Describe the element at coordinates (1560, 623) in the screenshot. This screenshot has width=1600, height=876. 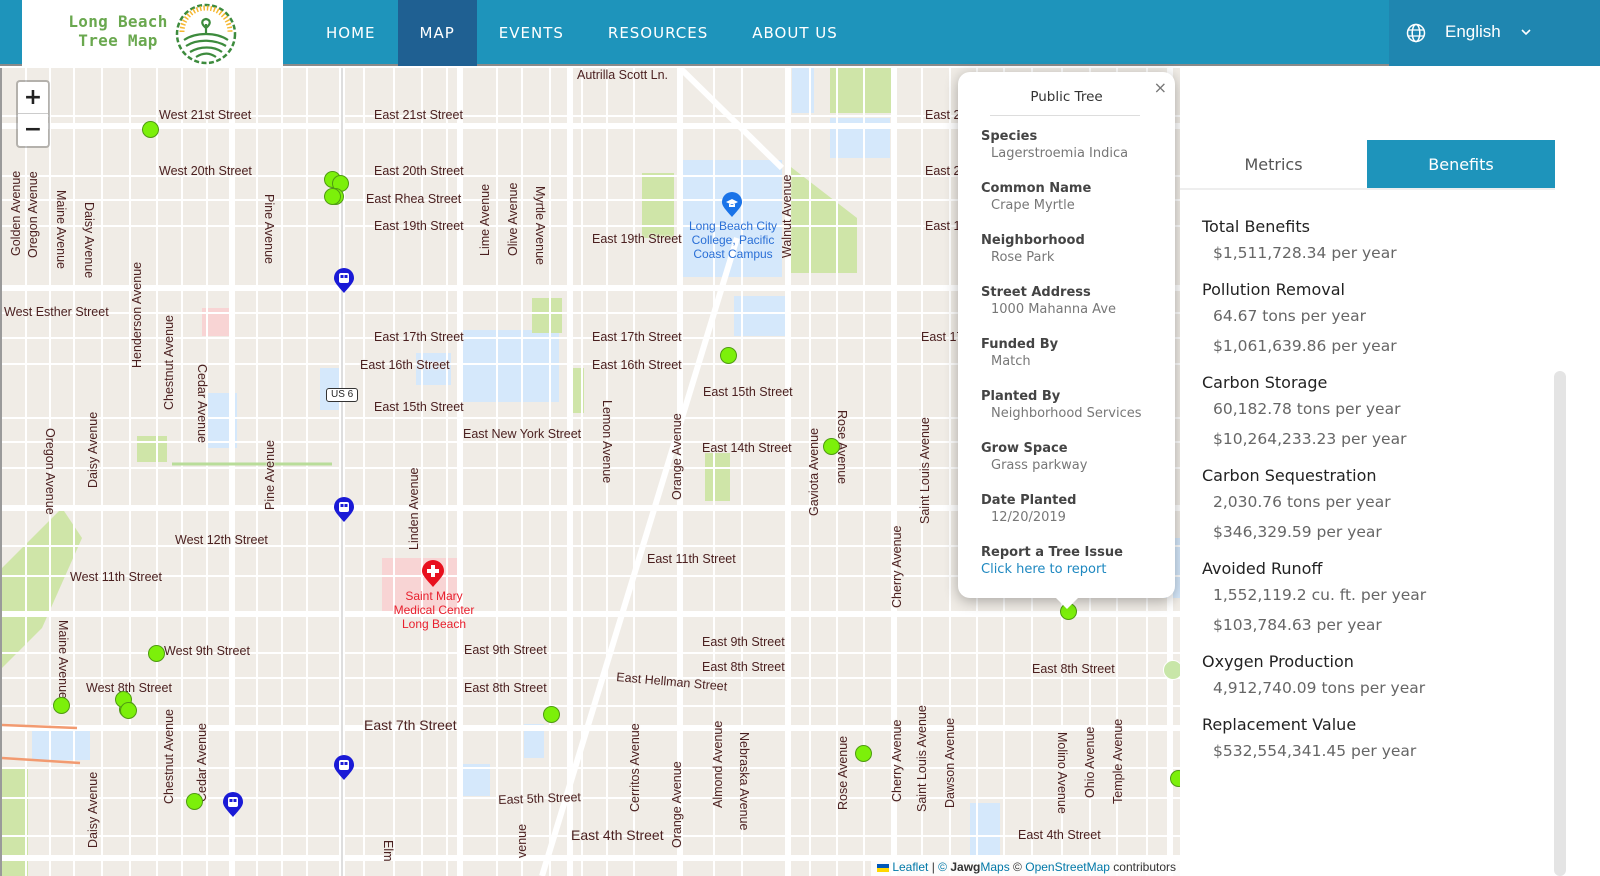
I see `panel-scrollbar` at that location.